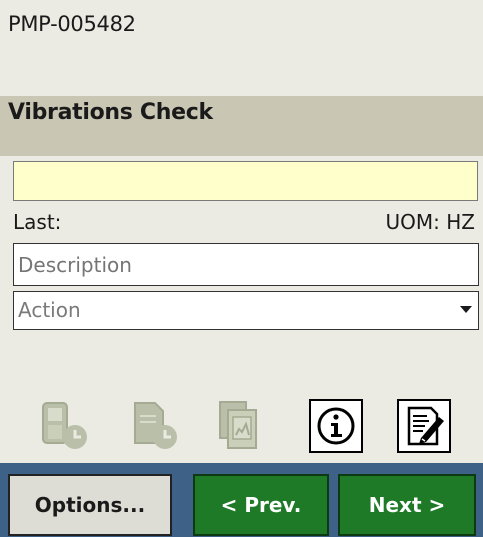 This screenshot has width=483, height=537. Describe the element at coordinates (407, 505) in the screenshot. I see `next-button: Next >` at that location.